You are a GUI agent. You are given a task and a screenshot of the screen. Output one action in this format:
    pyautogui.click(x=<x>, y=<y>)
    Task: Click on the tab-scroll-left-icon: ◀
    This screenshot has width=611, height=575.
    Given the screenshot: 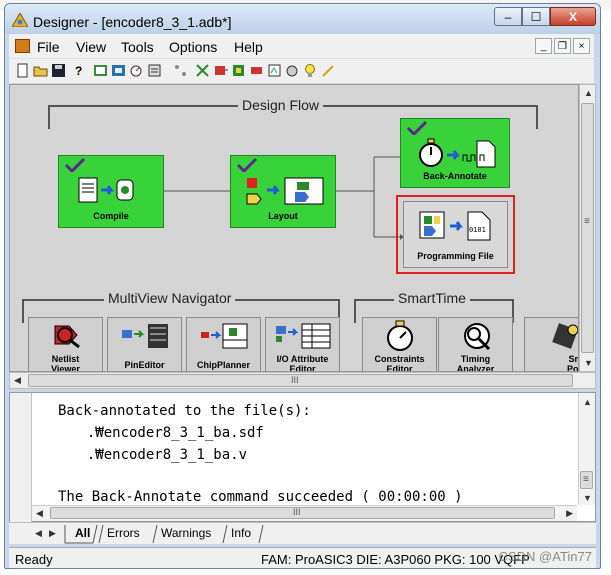 What is the action you would take?
    pyautogui.click(x=38, y=533)
    